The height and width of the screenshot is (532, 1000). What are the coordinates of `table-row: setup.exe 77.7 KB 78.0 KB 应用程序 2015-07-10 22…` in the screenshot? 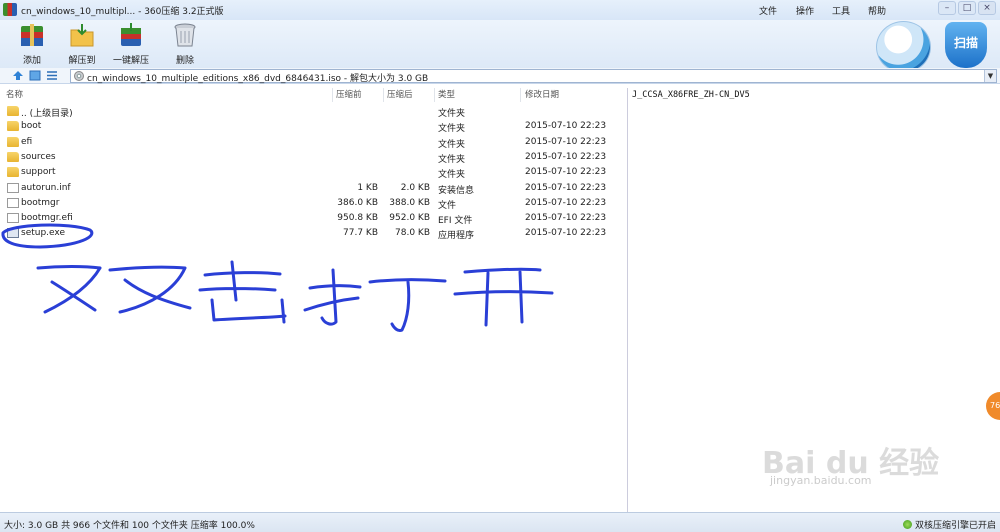 It's located at (313, 233).